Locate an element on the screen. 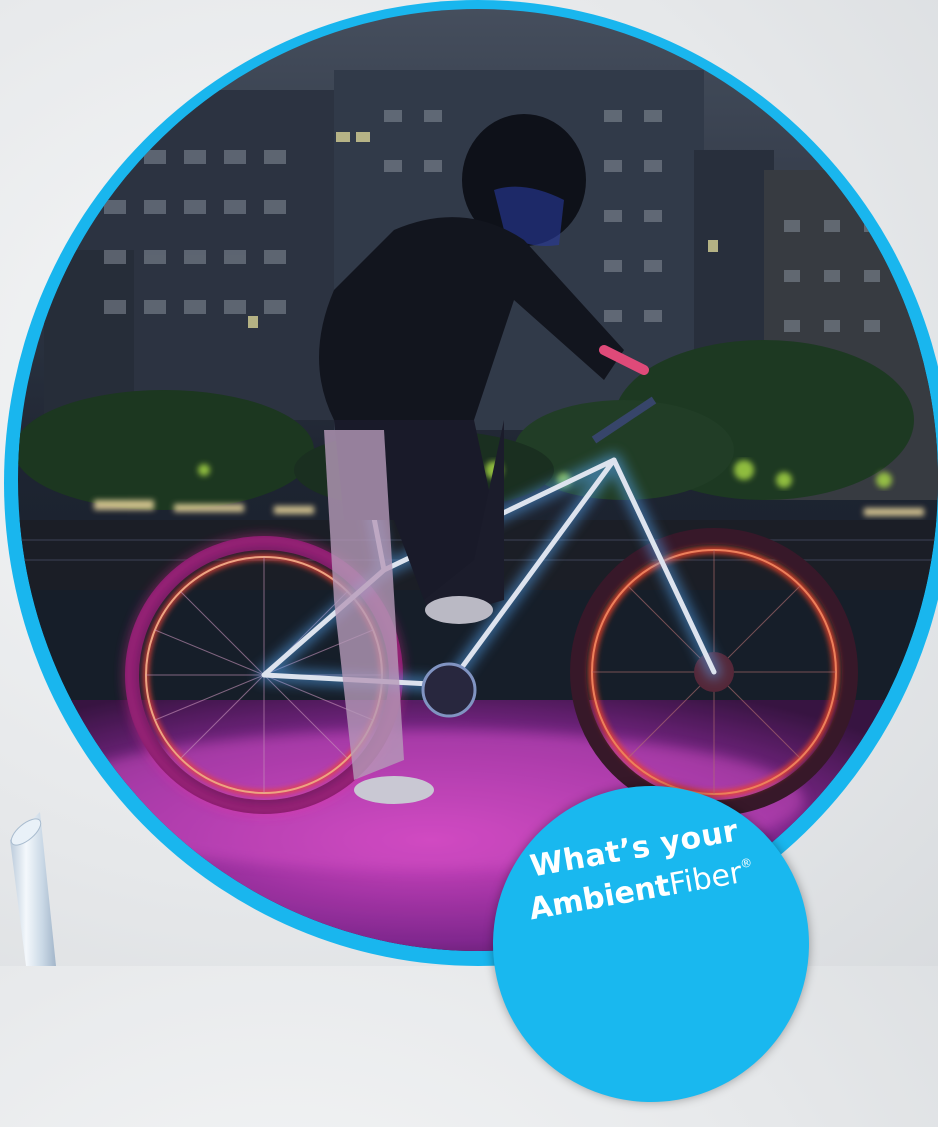 This screenshot has width=938, height=1127. registered-mark: ® is located at coordinates (746, 863).